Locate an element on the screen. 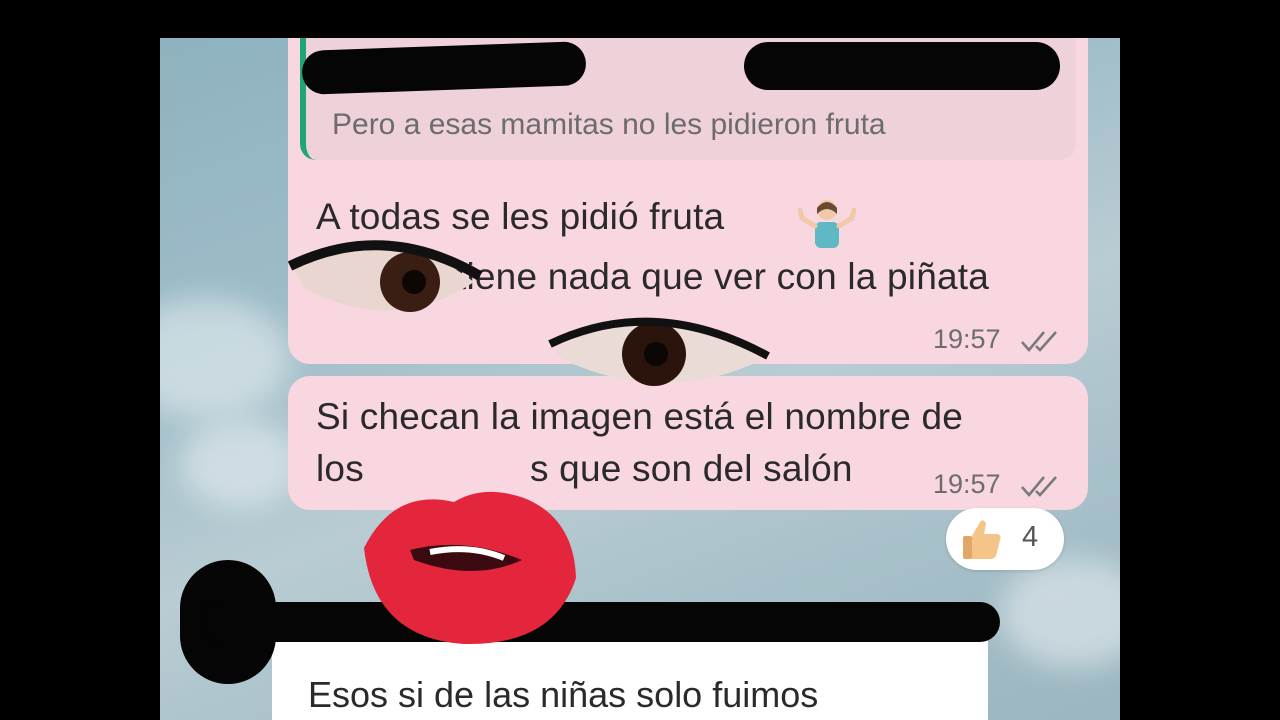 The height and width of the screenshot is (720, 1280). reaction-count: 4 is located at coordinates (1030, 537).